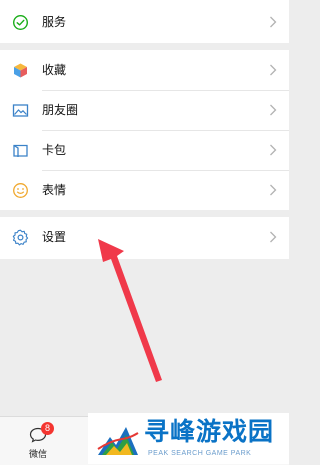 The image size is (320, 465). What do you see at coordinates (47, 428) in the screenshot?
I see `unread-badge: 8` at bounding box center [47, 428].